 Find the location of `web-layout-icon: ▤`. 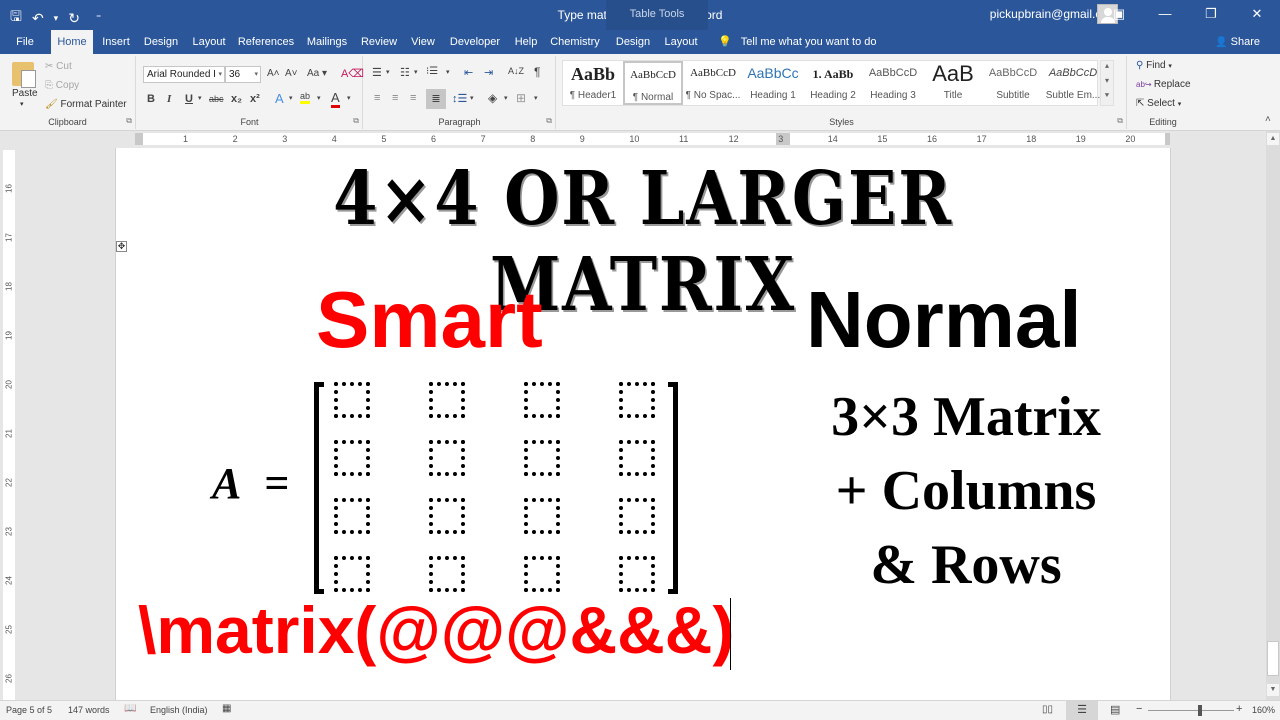

web-layout-icon: ▤ is located at coordinates (1115, 709).